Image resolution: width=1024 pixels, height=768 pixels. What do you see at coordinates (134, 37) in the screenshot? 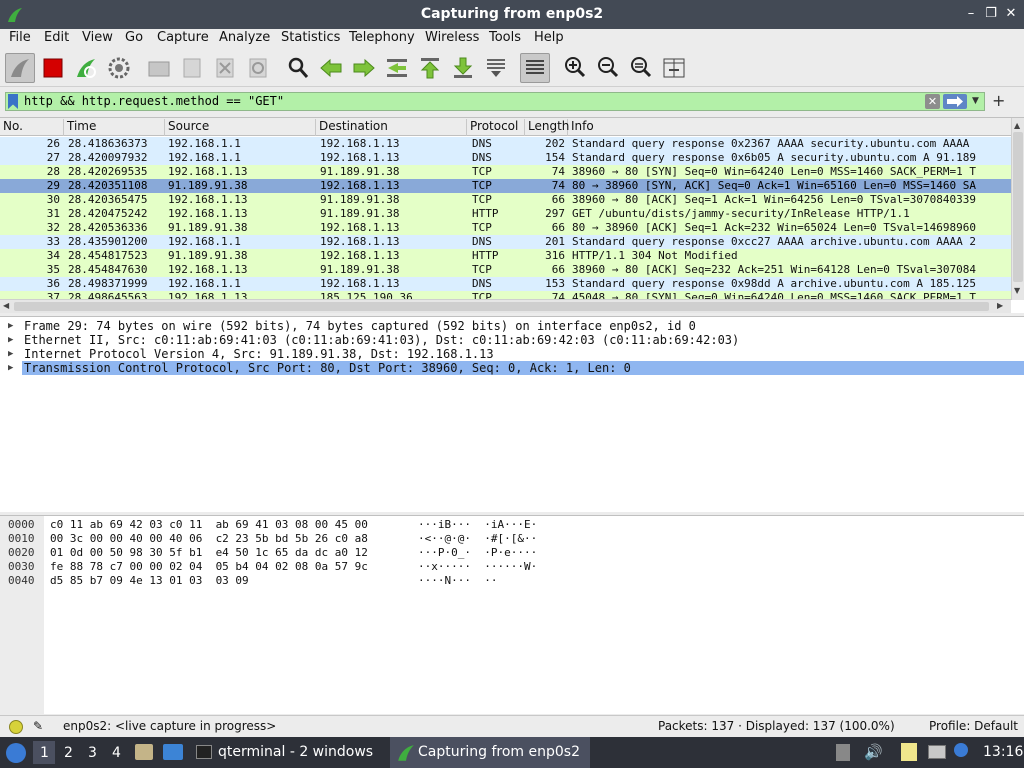
I see `menu-go: Go` at bounding box center [134, 37].